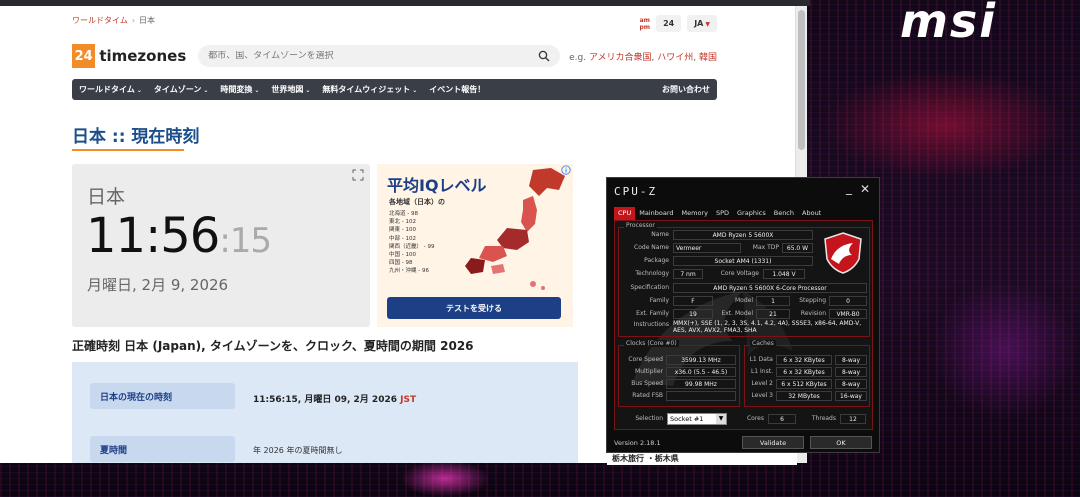  I want to click on nav-event-report: イベント報告！, so click(457, 89).